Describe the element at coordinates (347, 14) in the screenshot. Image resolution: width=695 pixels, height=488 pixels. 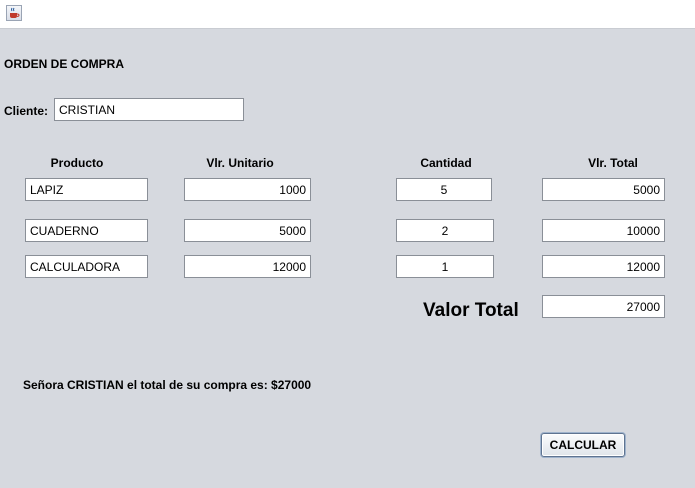
I see `title-bar` at that location.